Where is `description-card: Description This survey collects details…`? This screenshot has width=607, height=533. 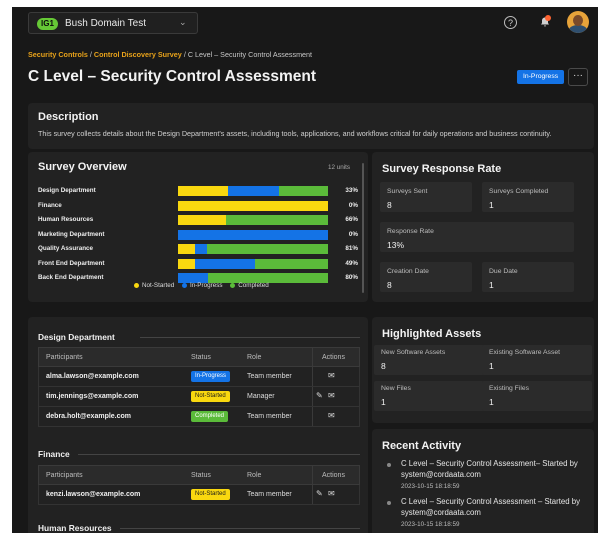 description-card: Description This survey collects details… is located at coordinates (311, 126).